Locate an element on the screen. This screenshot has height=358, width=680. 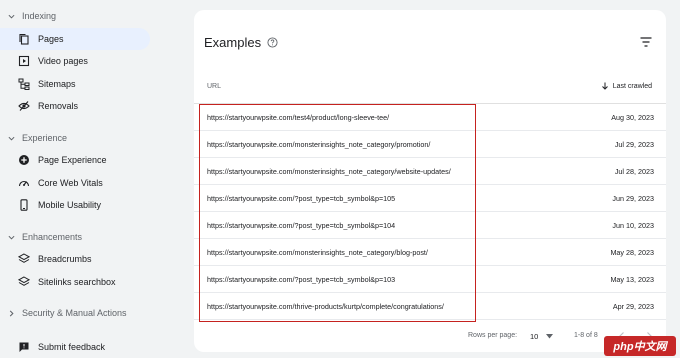
sidebar-item-label: Page Experience is located at coordinates (72, 160).